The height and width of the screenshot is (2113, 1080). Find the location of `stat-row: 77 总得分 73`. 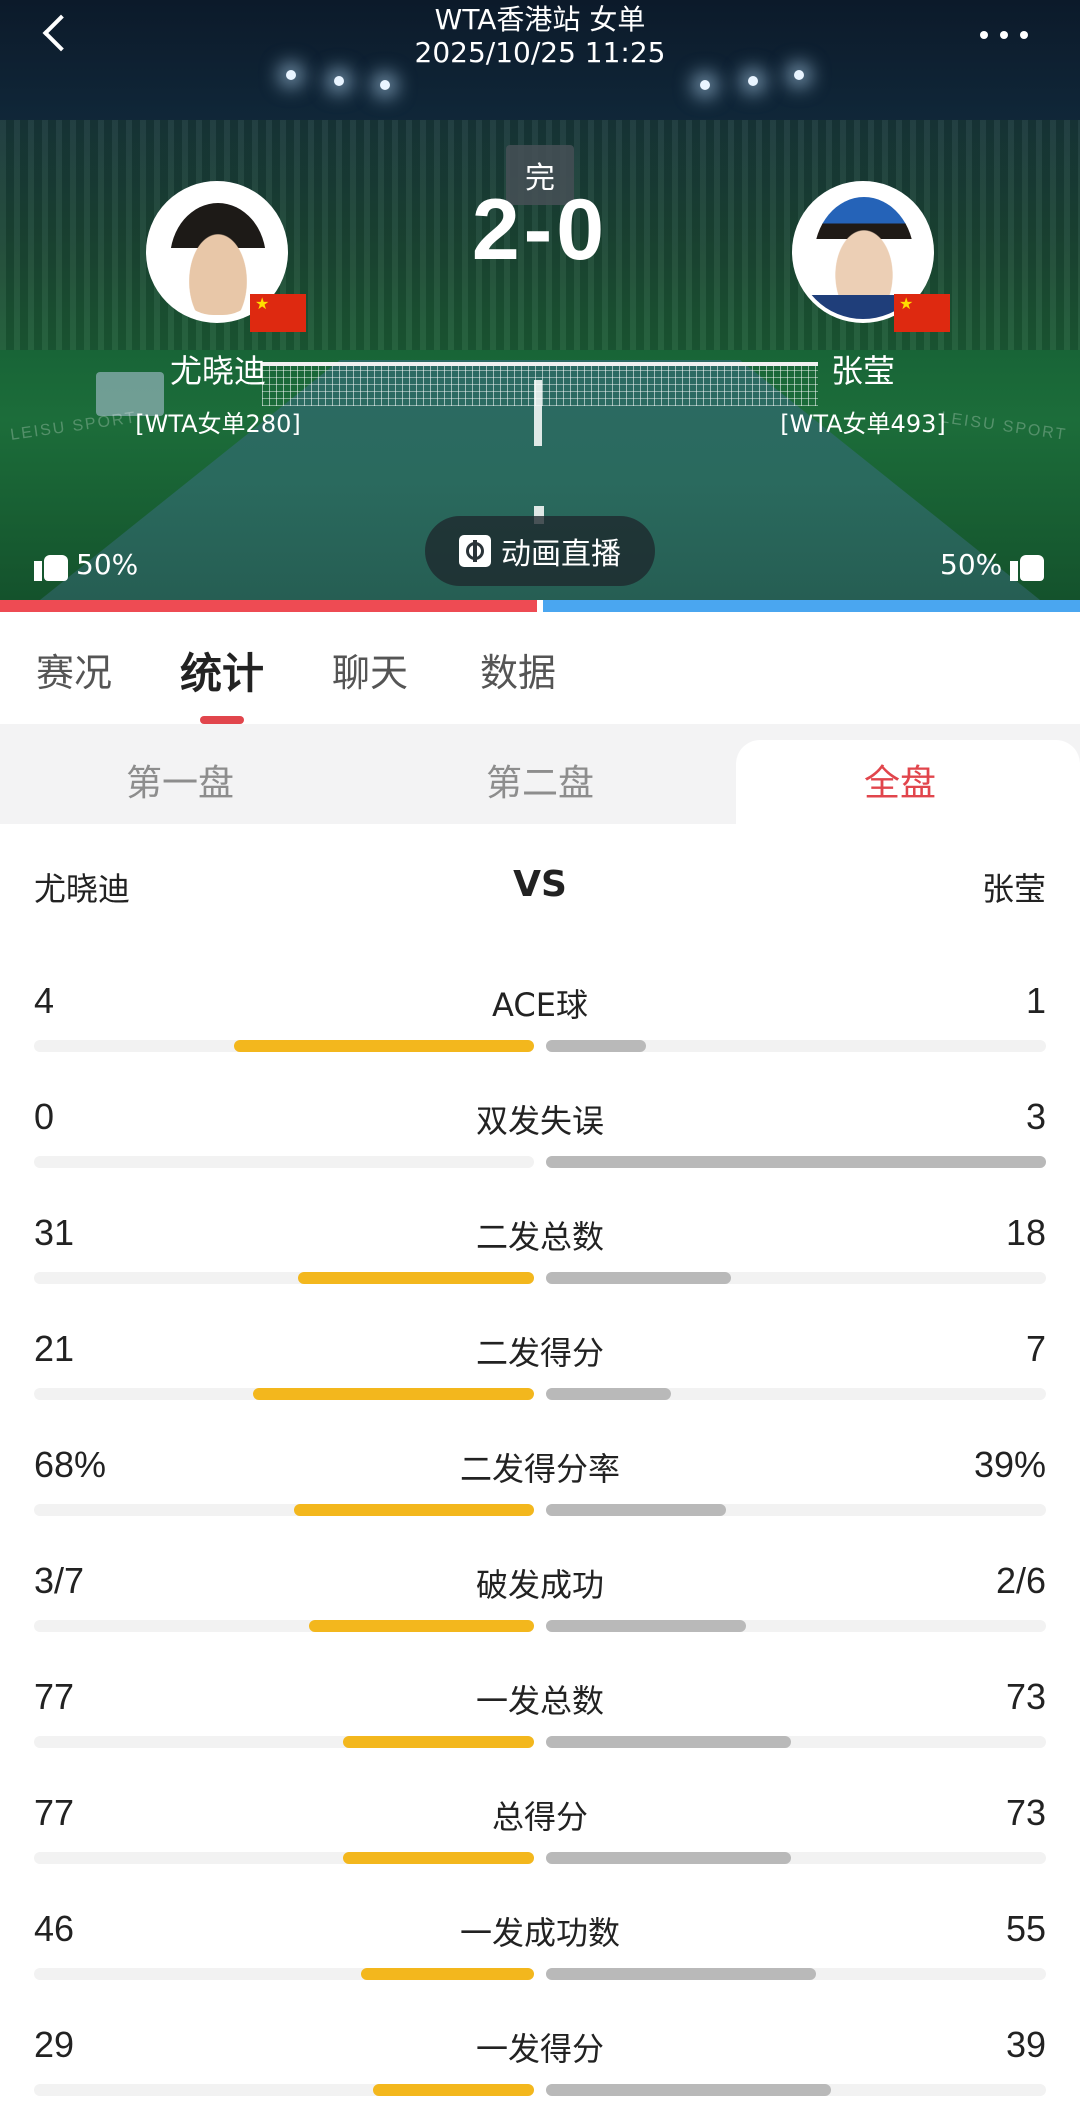

stat-row: 77 总得分 73 is located at coordinates (540, 1837).